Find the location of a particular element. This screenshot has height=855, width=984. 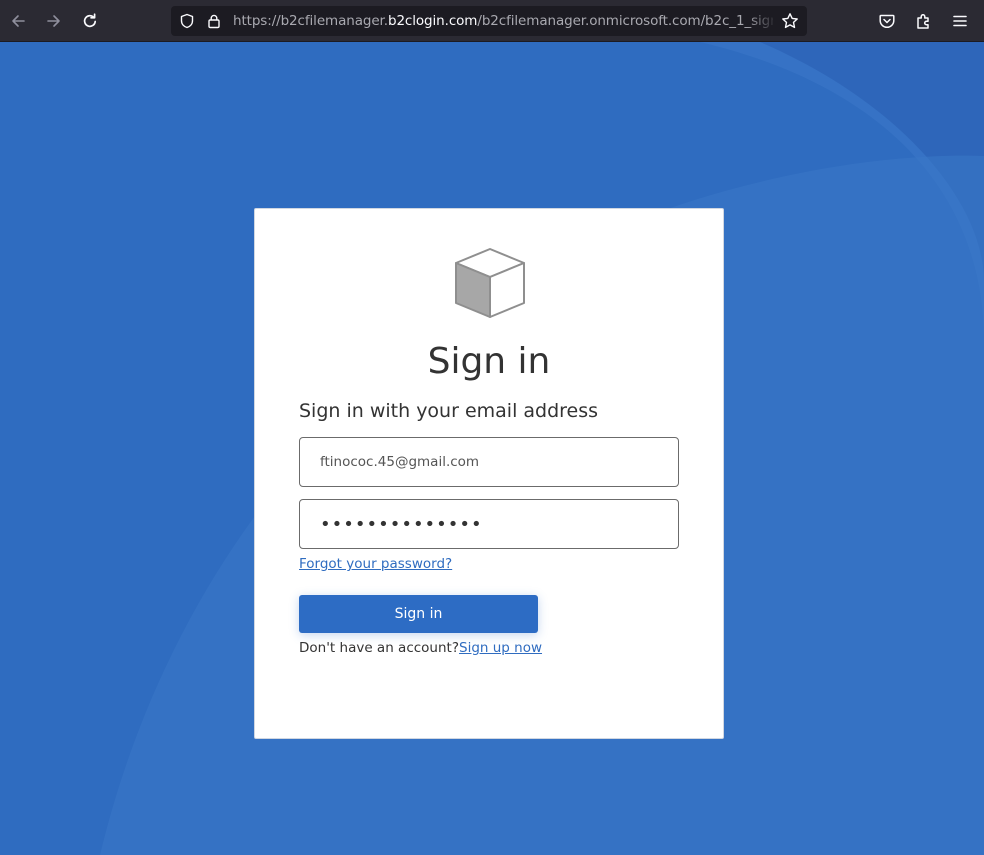

reload-button is located at coordinates (90, 21).